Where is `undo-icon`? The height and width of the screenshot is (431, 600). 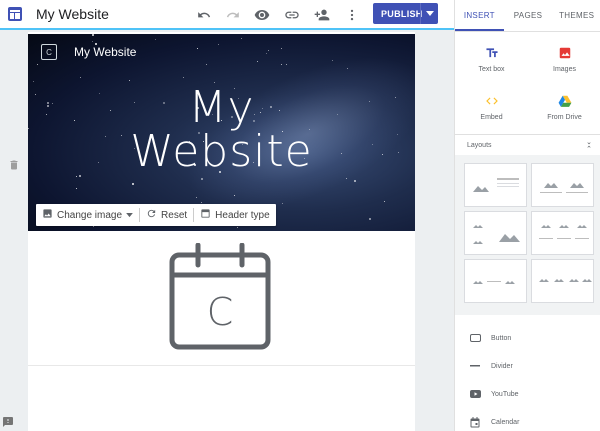
undo-icon is located at coordinates (204, 15).